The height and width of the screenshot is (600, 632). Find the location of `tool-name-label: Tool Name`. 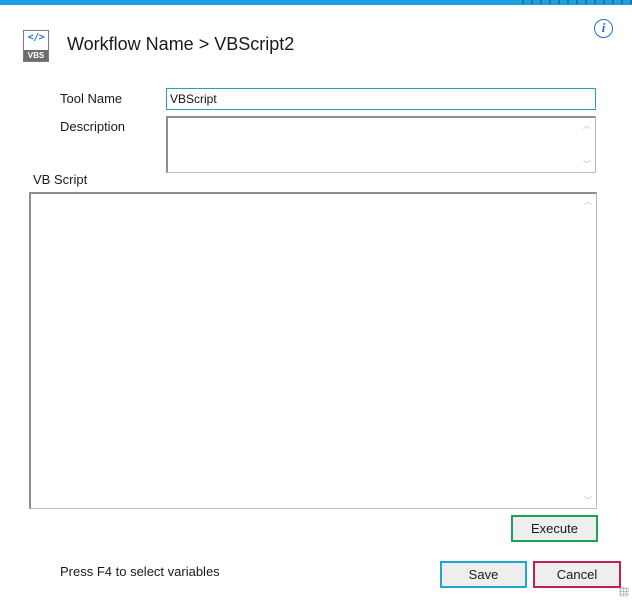

tool-name-label: Tool Name is located at coordinates (91, 98).